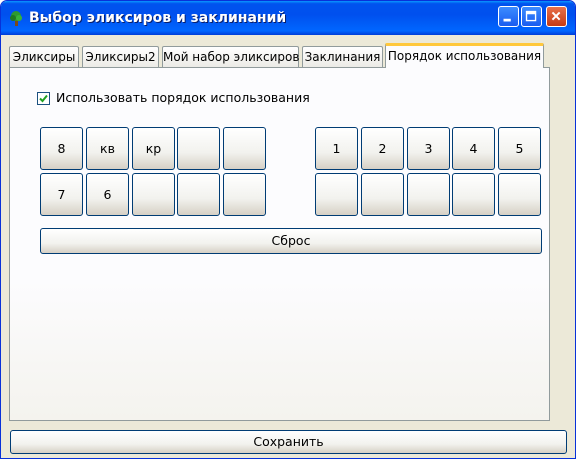 The image size is (576, 459). What do you see at coordinates (342, 56) in the screenshot?
I see `tab-spells: Заклинания` at bounding box center [342, 56].